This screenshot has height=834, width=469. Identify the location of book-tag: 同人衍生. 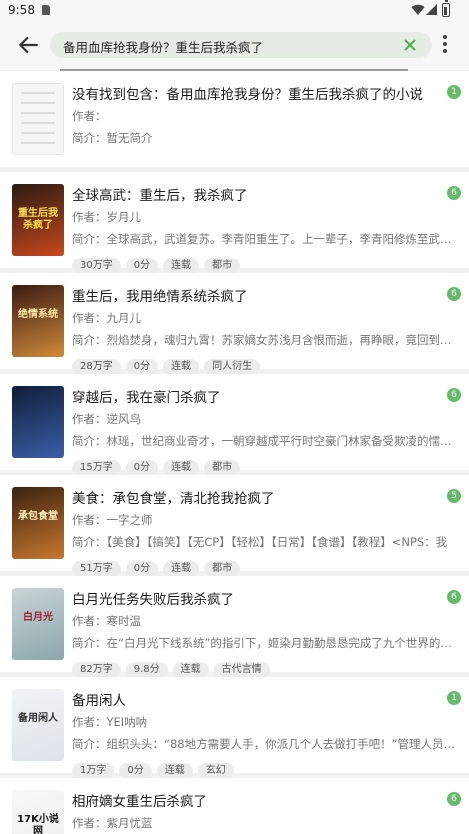
(232, 367).